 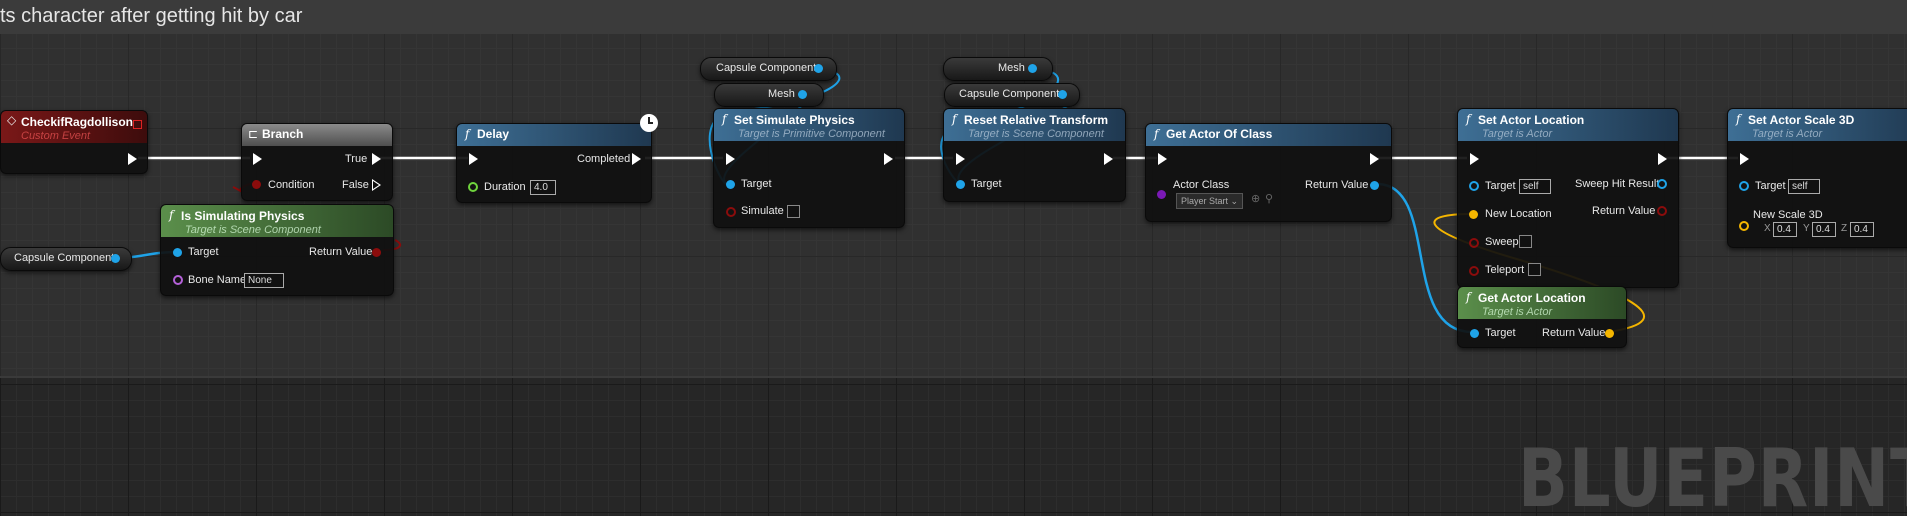 What do you see at coordinates (636, 159) in the screenshot?
I see `completed-exec-pin` at bounding box center [636, 159].